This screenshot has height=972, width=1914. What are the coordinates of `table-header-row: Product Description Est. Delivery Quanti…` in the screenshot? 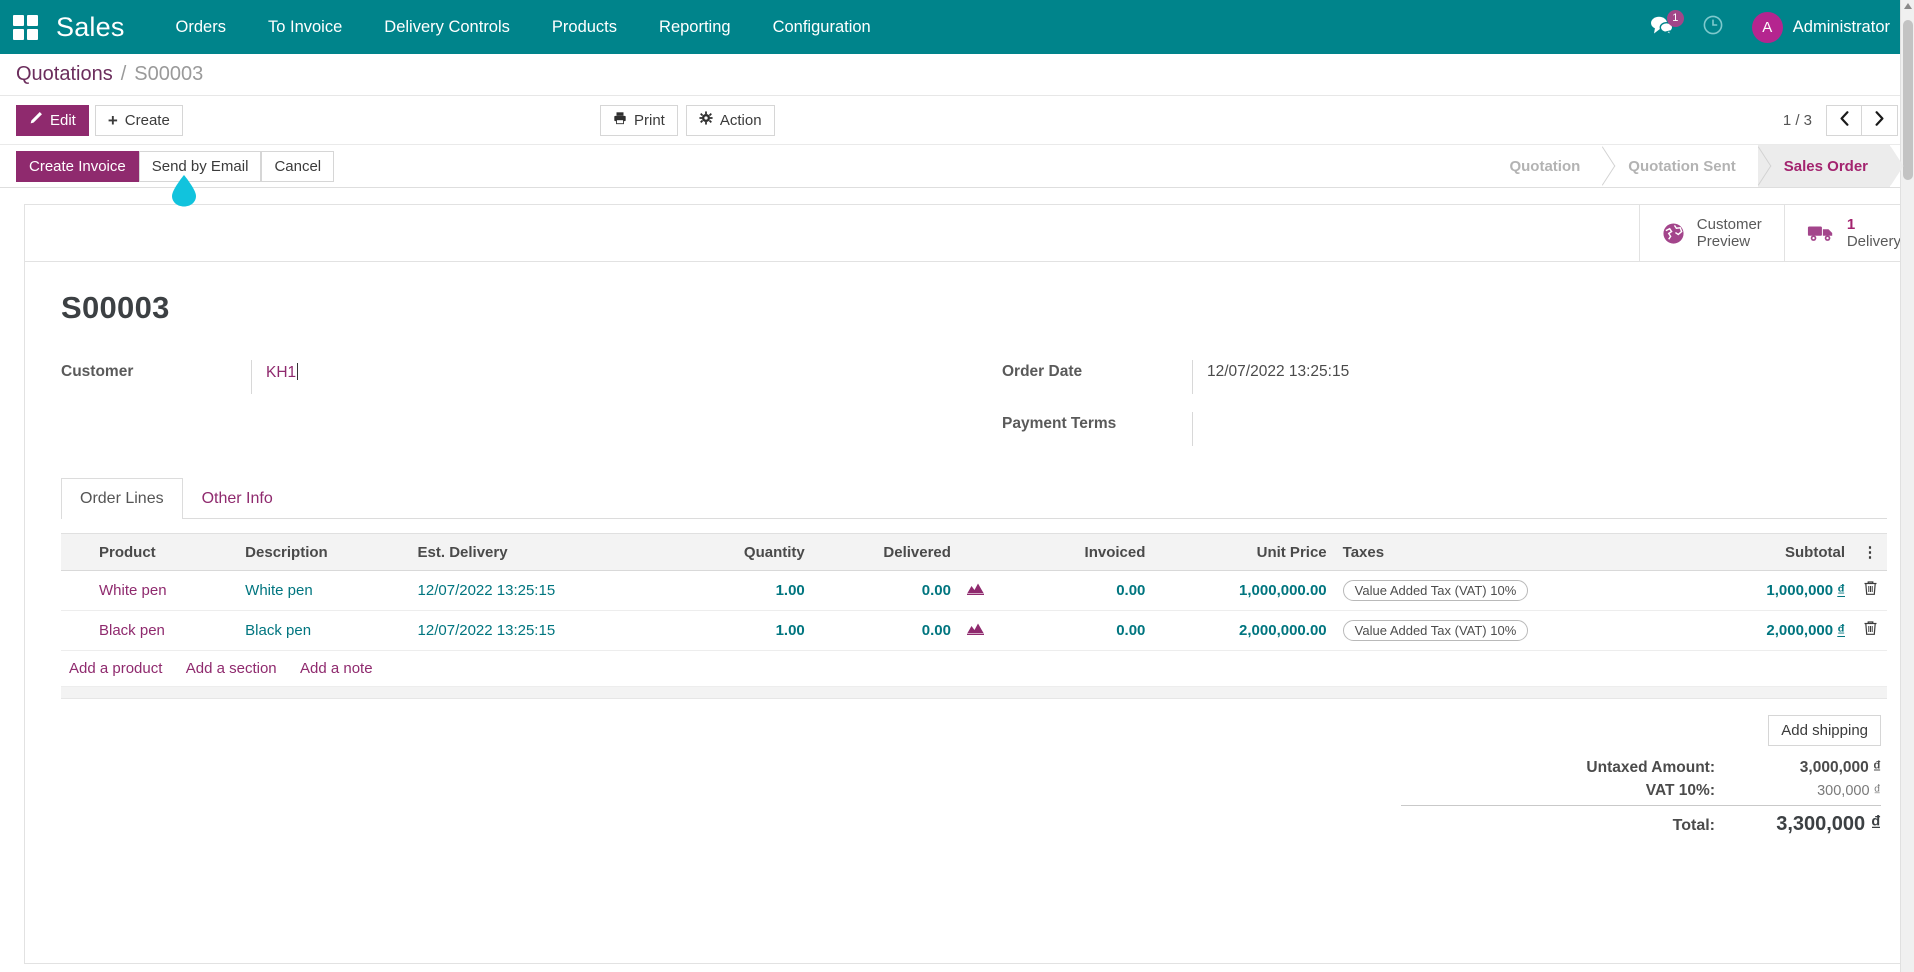 It's located at (974, 552).